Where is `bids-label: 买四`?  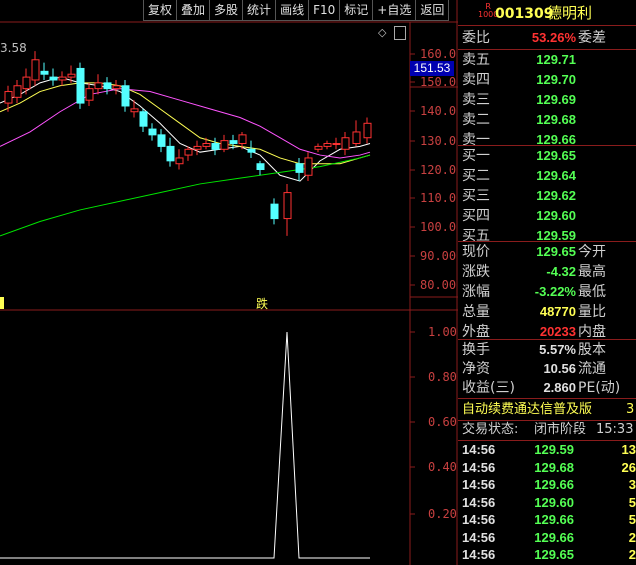 bids-label: 买四 is located at coordinates (476, 216).